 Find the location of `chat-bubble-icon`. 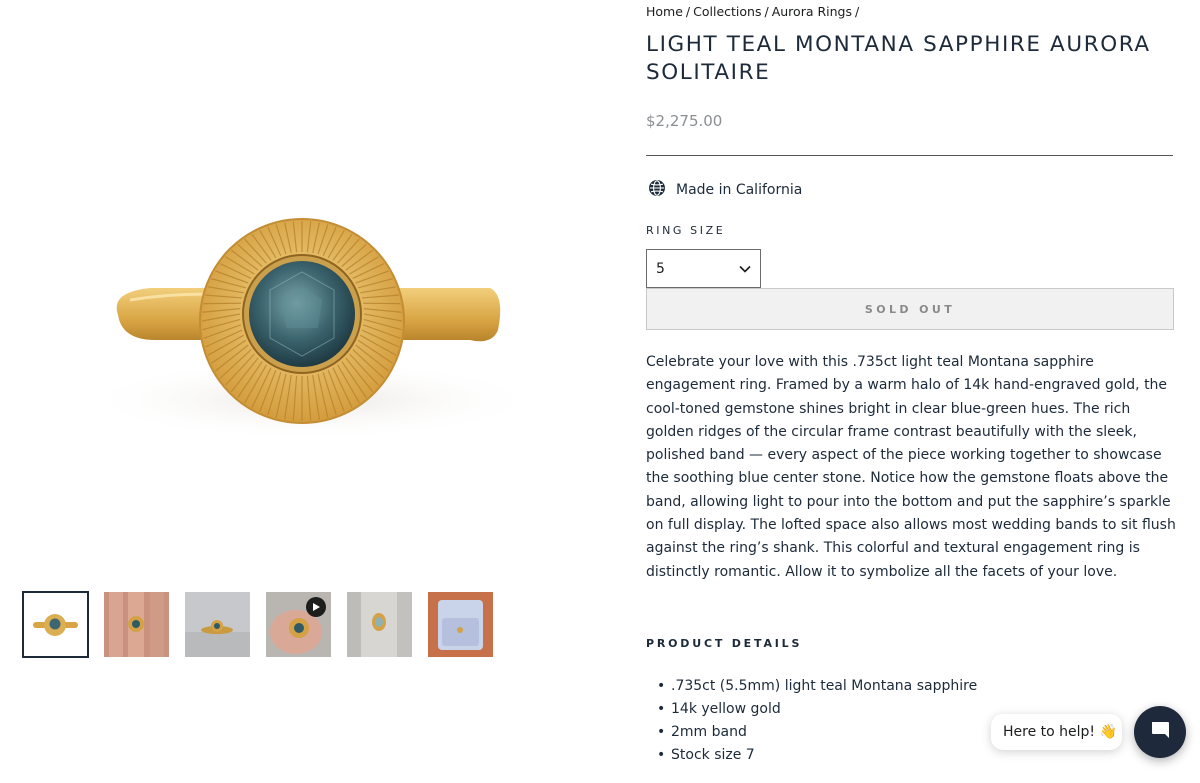

chat-bubble-icon is located at coordinates (1160, 732).